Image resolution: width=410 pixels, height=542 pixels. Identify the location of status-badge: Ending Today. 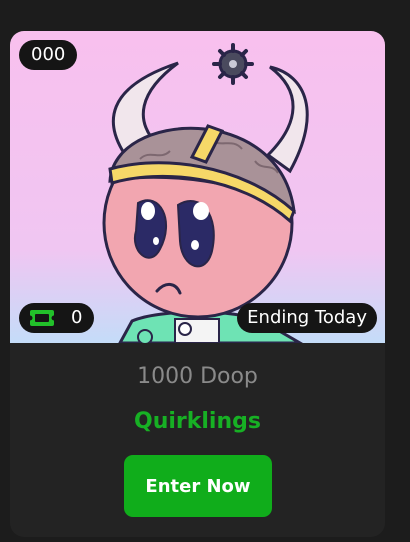
(307, 318).